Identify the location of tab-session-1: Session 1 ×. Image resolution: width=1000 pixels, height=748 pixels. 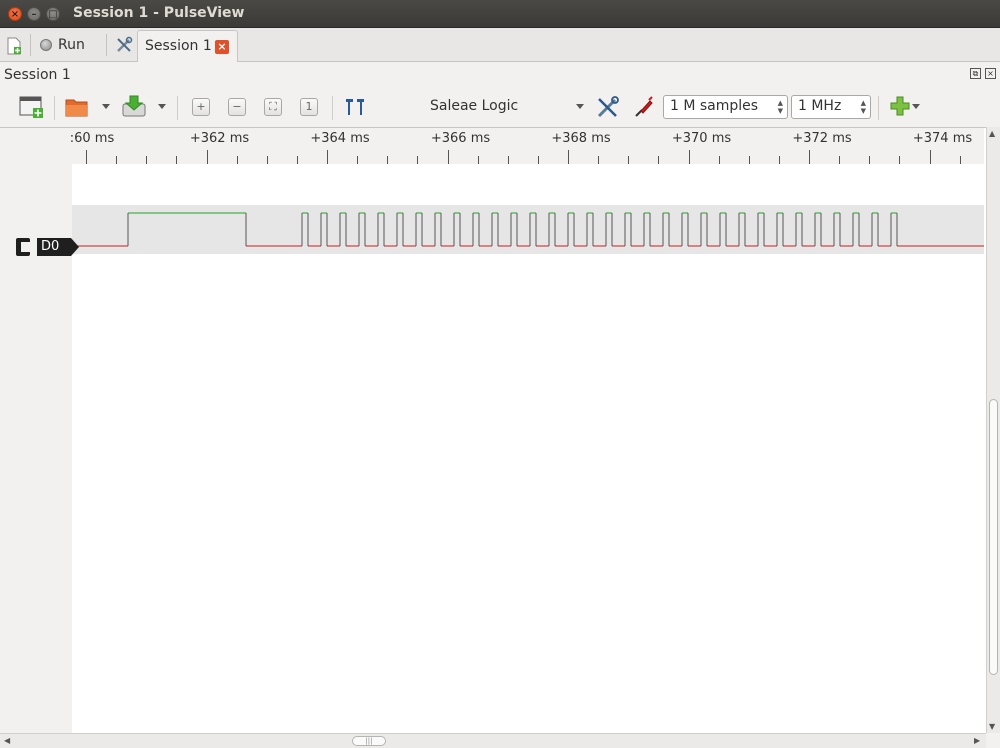
(187, 46).